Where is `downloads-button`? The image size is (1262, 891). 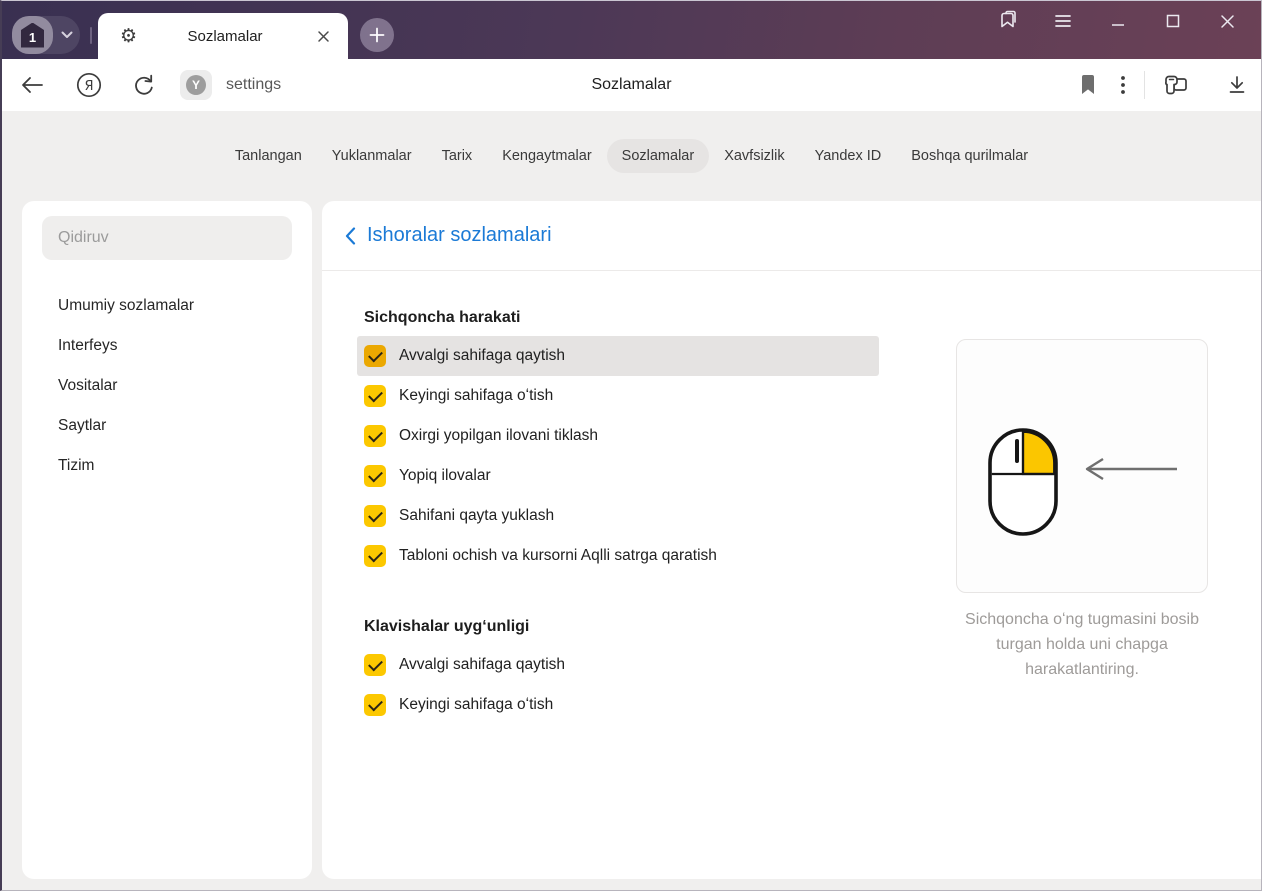
downloads-button is located at coordinates (1237, 85).